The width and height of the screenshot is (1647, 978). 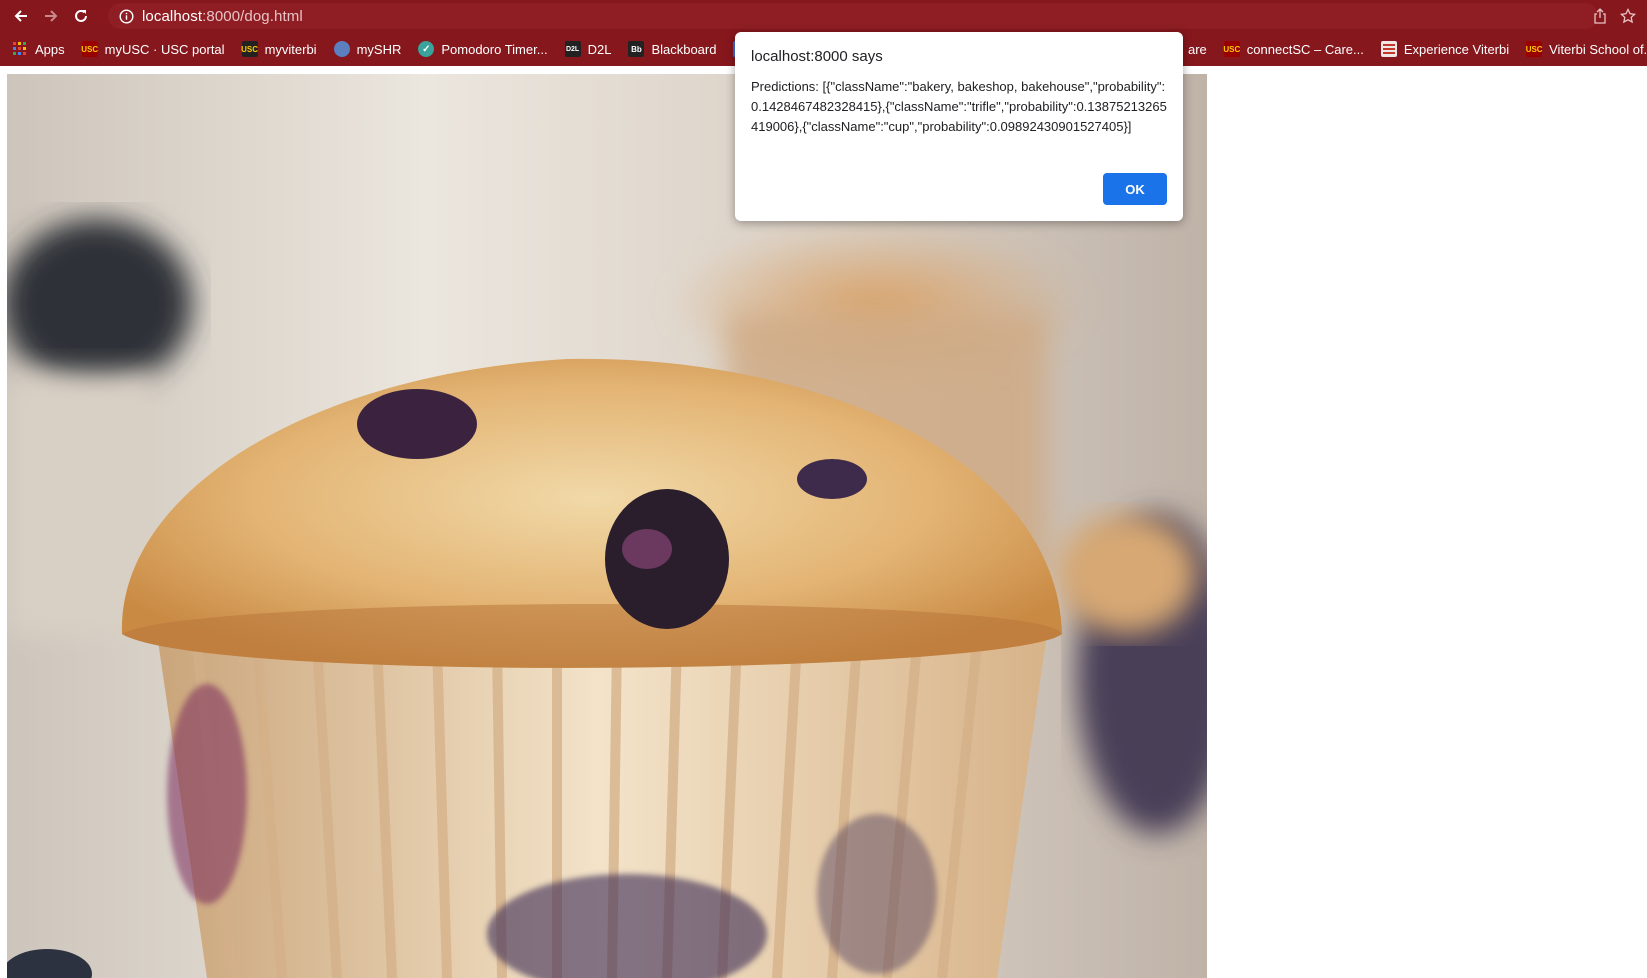 I want to click on share-icon, so click(x=1600, y=16).